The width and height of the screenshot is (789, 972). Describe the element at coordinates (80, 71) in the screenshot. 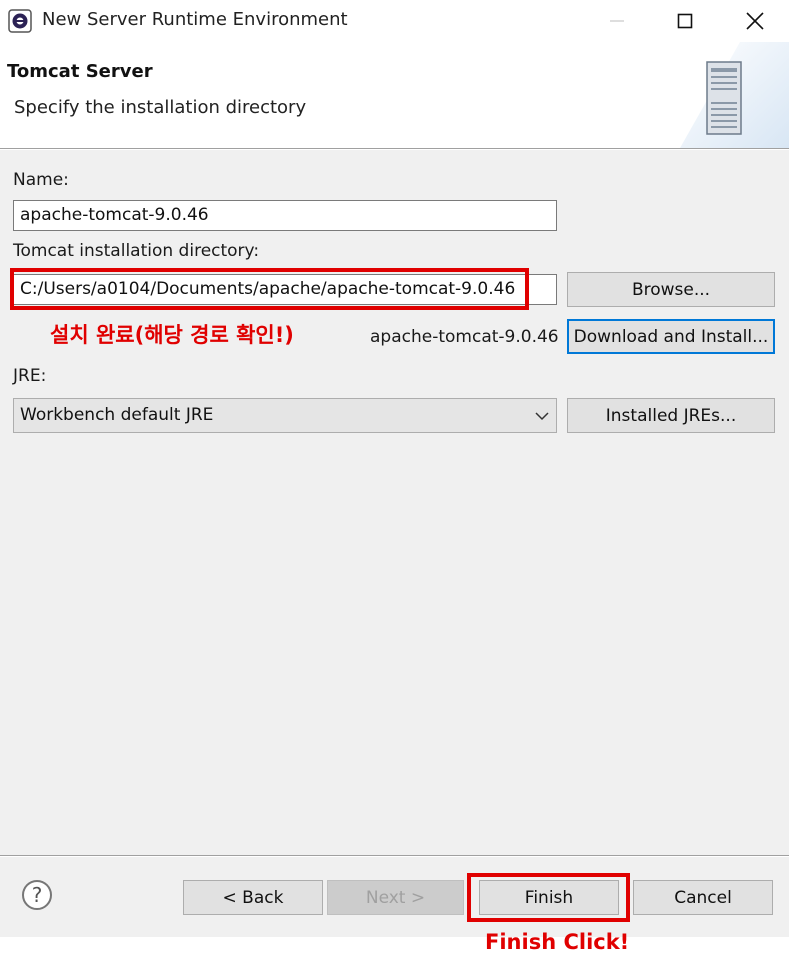

I see `wizard-title: Tomcat Server` at that location.